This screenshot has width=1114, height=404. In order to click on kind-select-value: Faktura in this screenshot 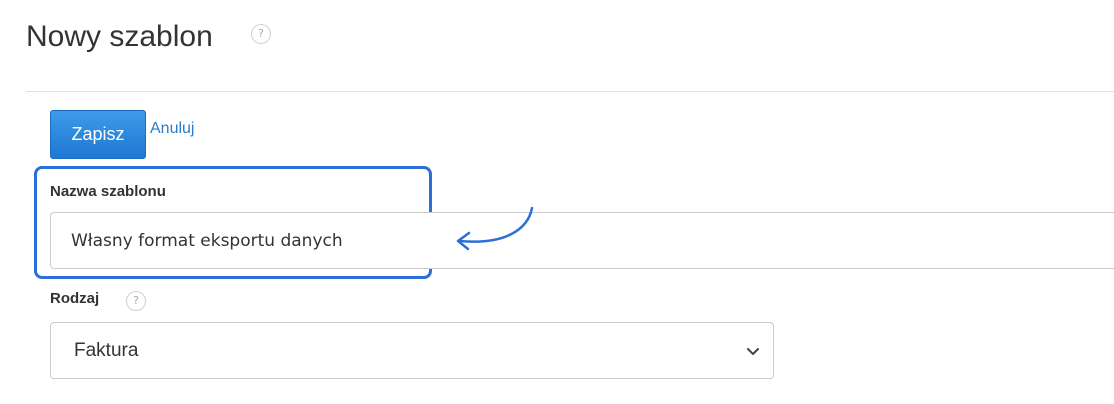, I will do `click(106, 350)`.